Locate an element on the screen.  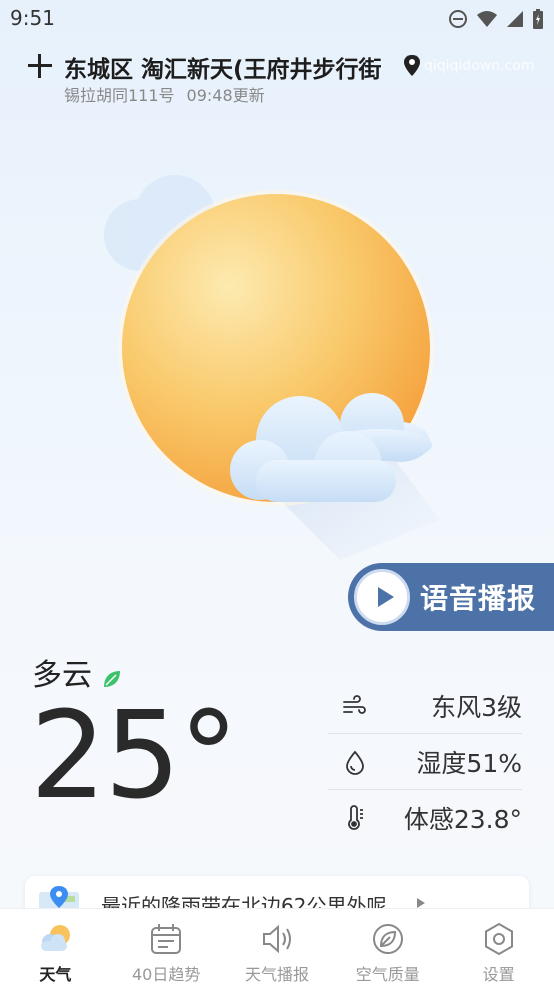
nav-air-quality: 空气质量 is located at coordinates (387, 947).